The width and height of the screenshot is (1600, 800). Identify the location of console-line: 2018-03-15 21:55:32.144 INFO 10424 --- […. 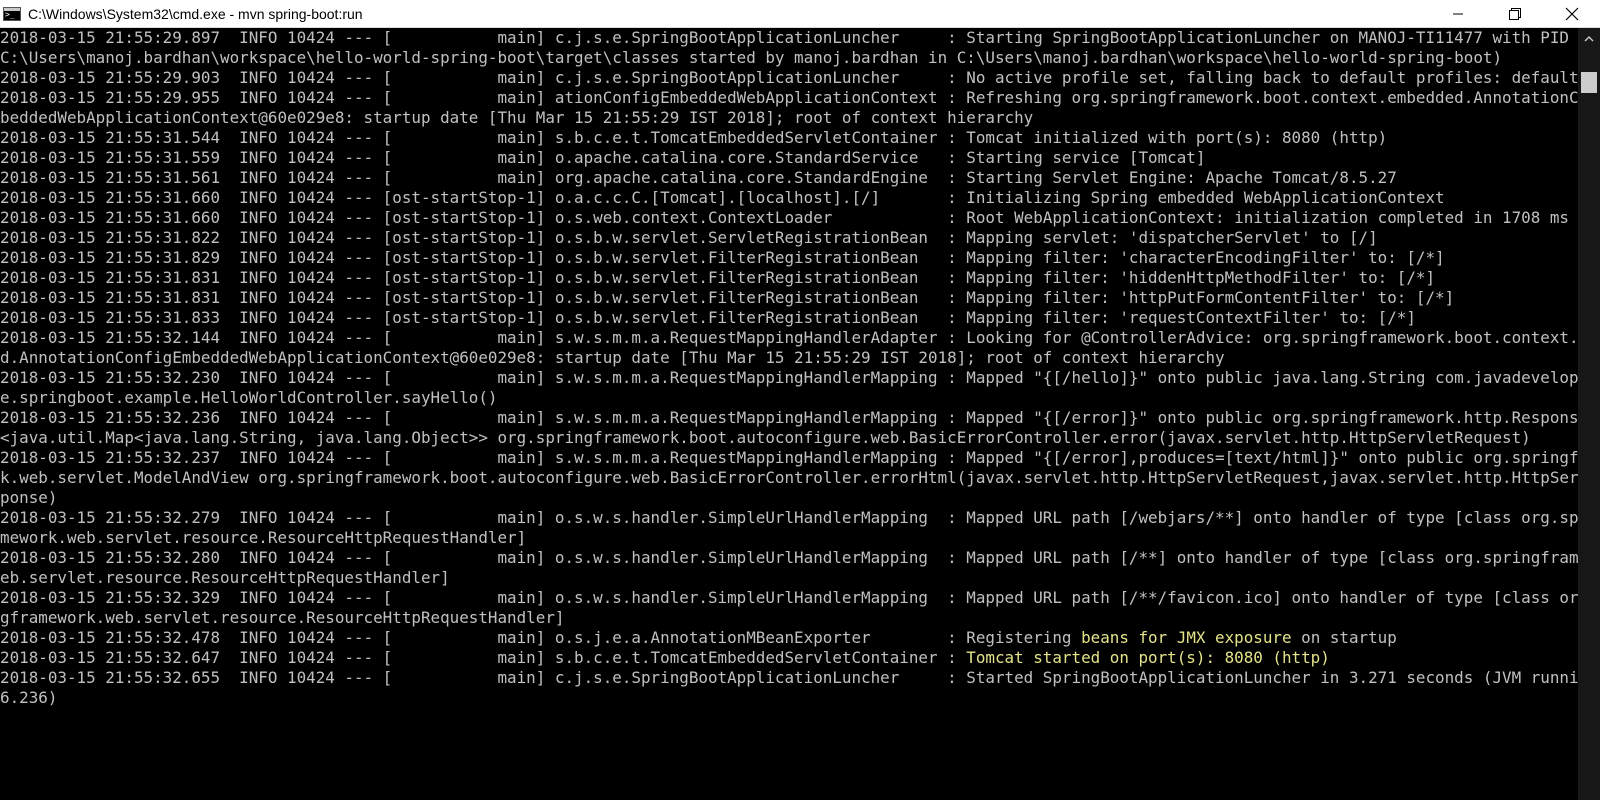
(789, 337).